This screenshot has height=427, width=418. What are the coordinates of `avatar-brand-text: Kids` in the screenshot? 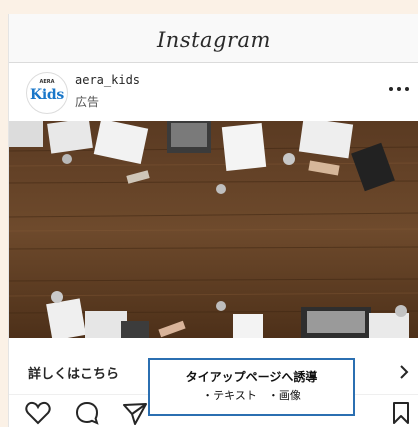 It's located at (47, 95).